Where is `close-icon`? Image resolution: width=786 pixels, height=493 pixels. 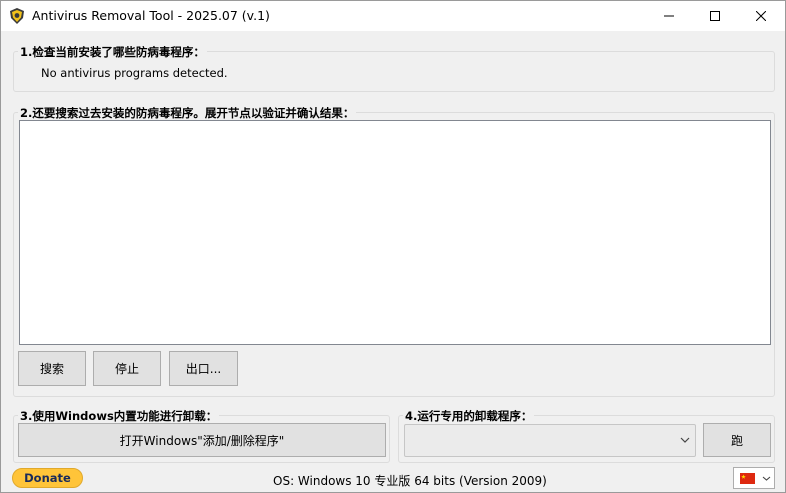
close-icon is located at coordinates (761, 16).